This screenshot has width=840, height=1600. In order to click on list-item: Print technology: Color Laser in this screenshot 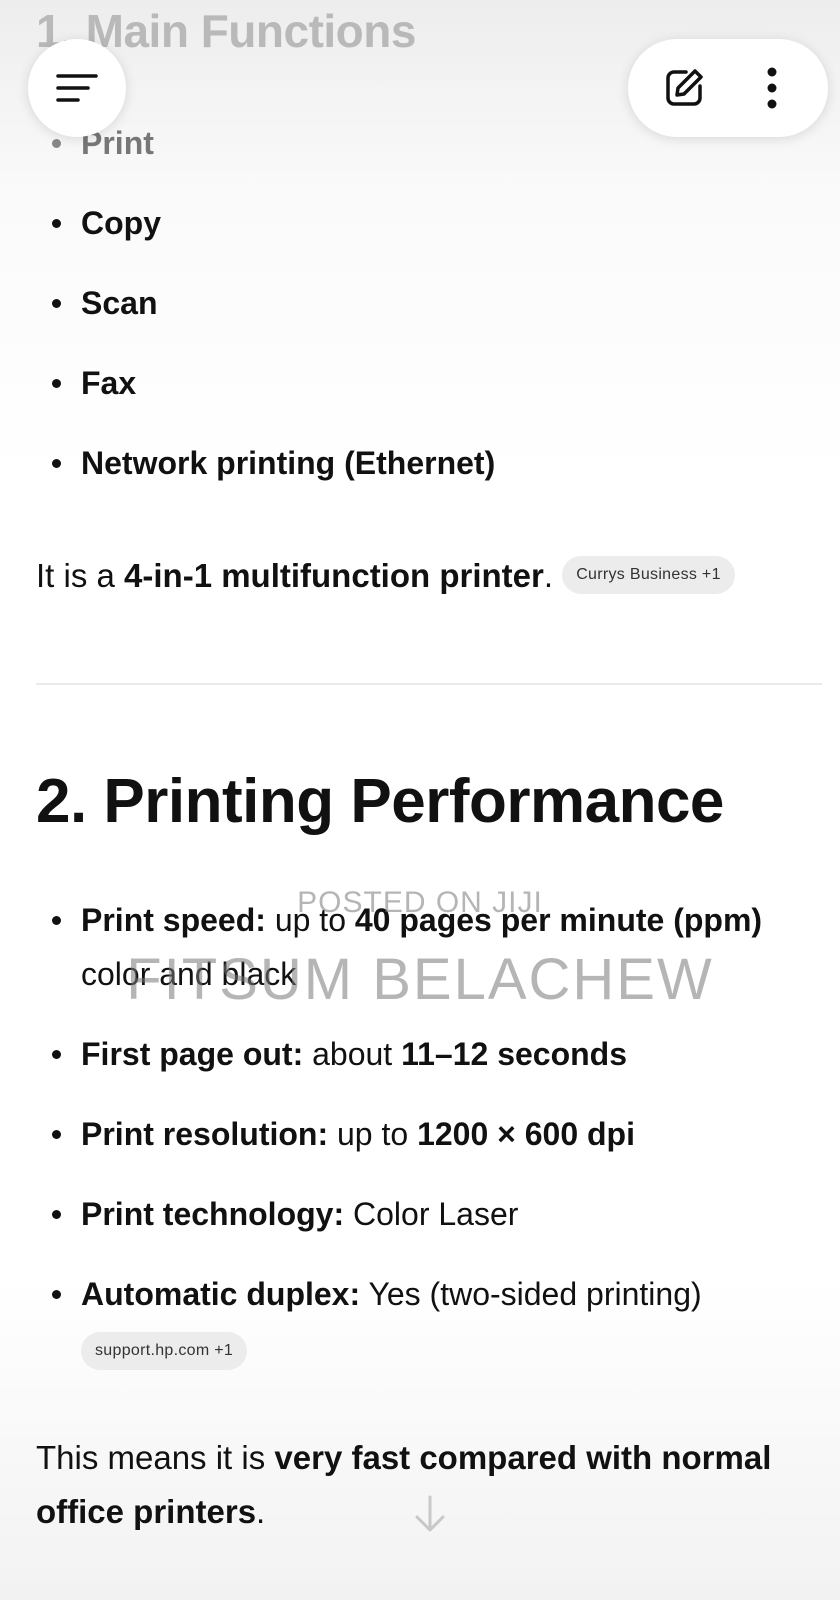, I will do `click(431, 1214)`.